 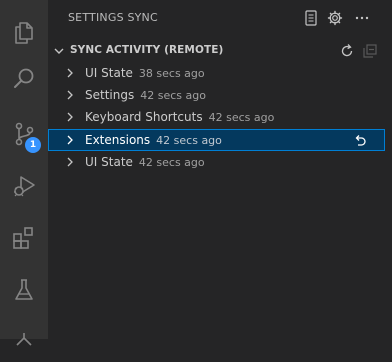 What do you see at coordinates (33, 145) in the screenshot?
I see `source-control-badge: 1` at bounding box center [33, 145].